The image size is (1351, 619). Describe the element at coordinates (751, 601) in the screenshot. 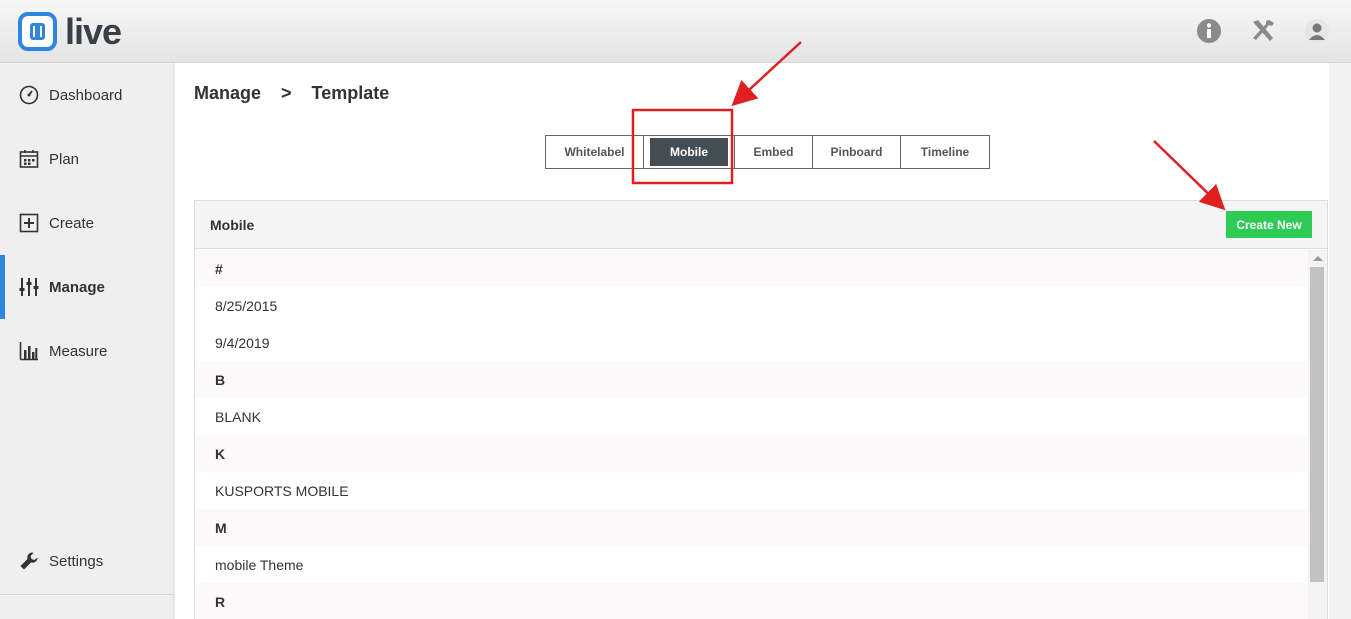

I see `list-section-header: R` at that location.